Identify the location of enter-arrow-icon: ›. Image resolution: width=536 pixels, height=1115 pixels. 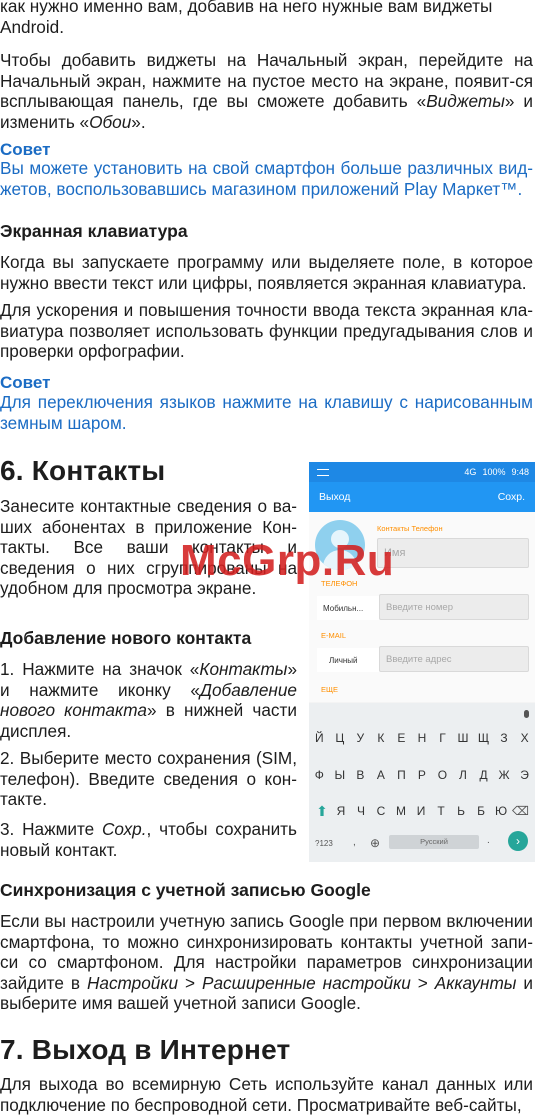
(518, 841).